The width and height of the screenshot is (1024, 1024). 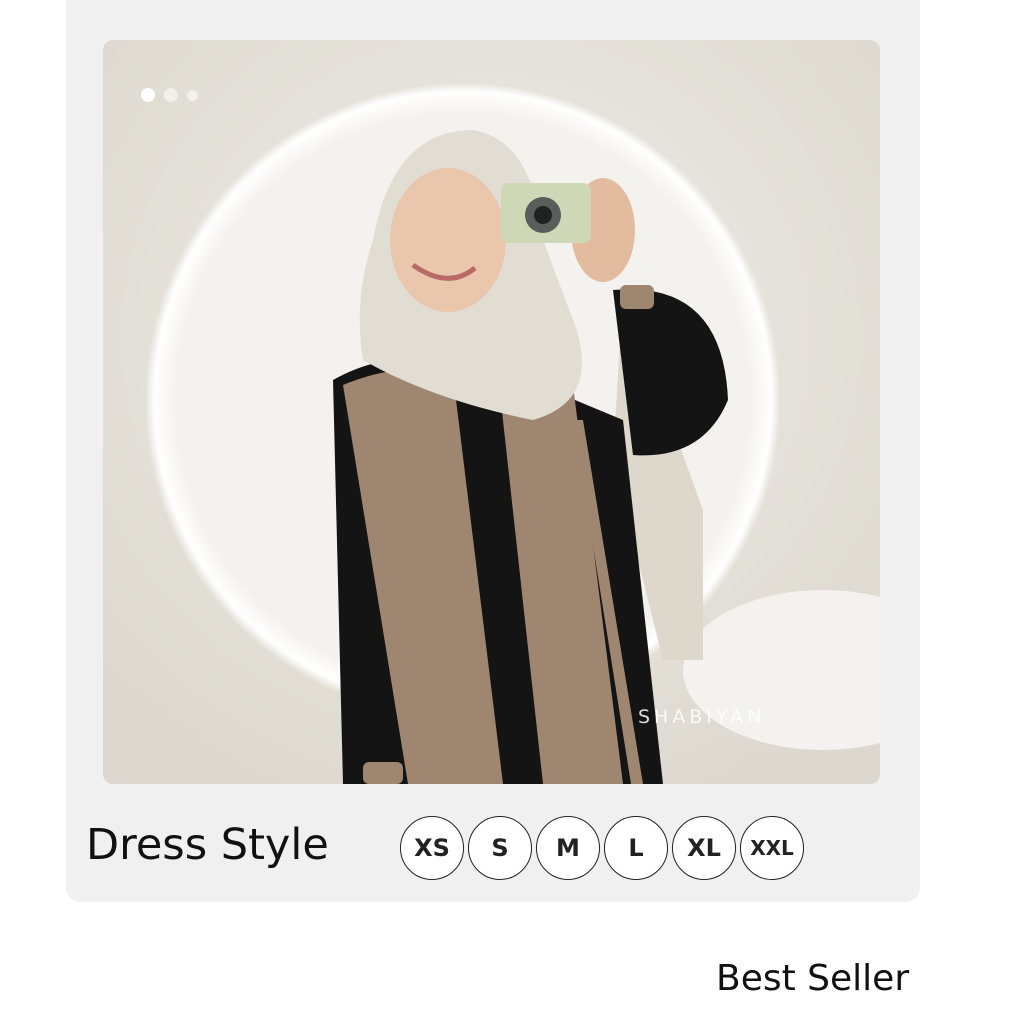 I want to click on product-title: Dress Style, so click(x=207, y=845).